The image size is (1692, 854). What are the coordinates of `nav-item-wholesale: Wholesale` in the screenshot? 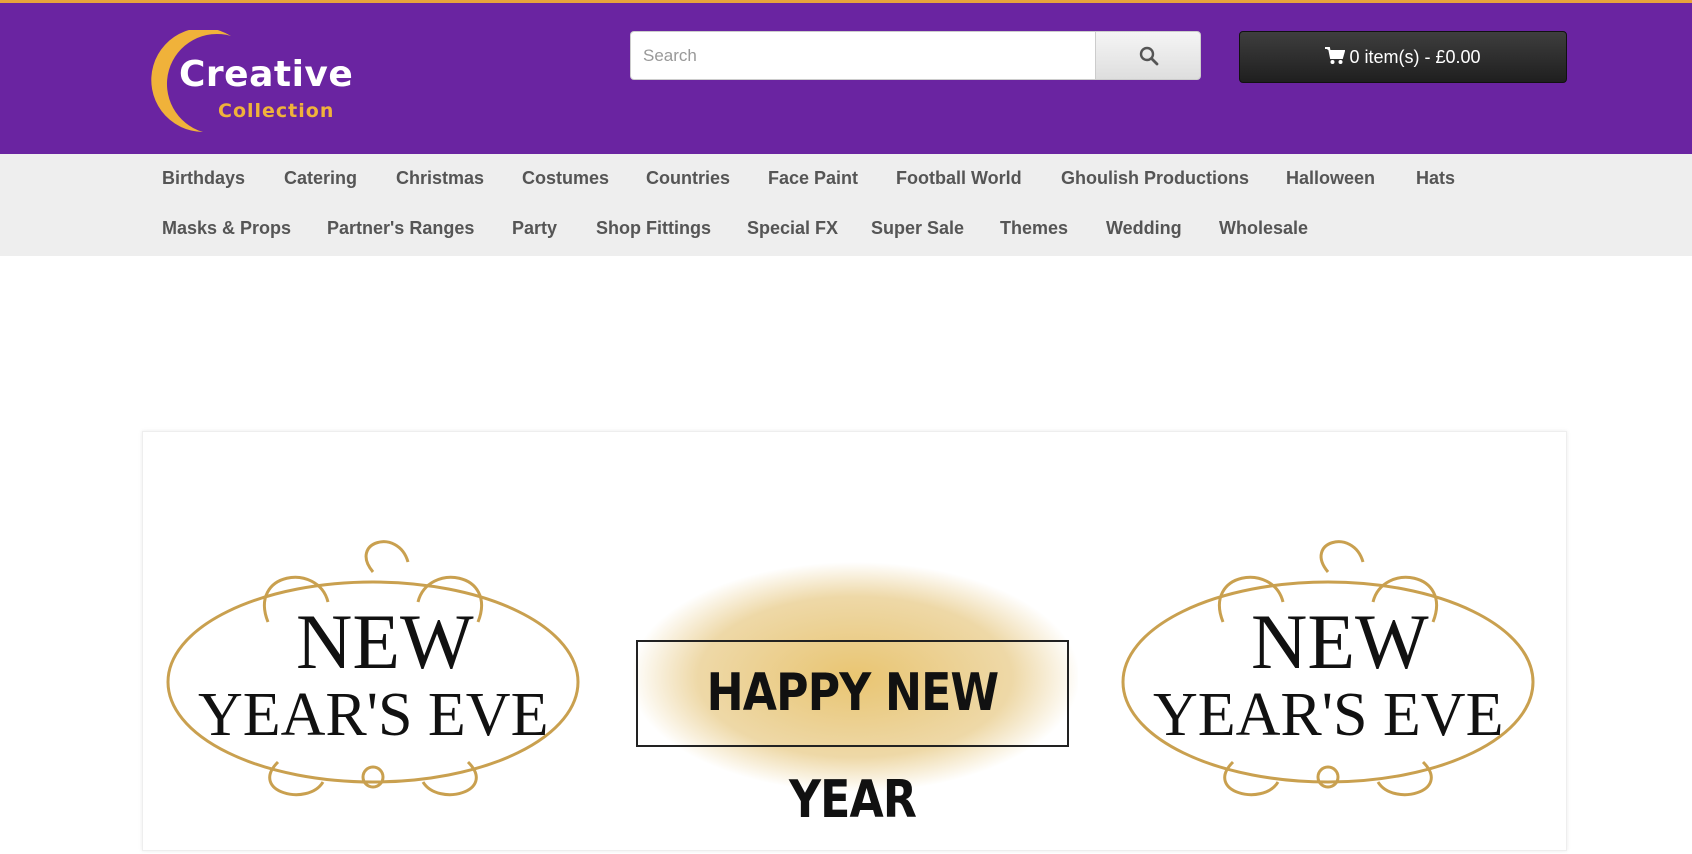 It's located at (1263, 228).